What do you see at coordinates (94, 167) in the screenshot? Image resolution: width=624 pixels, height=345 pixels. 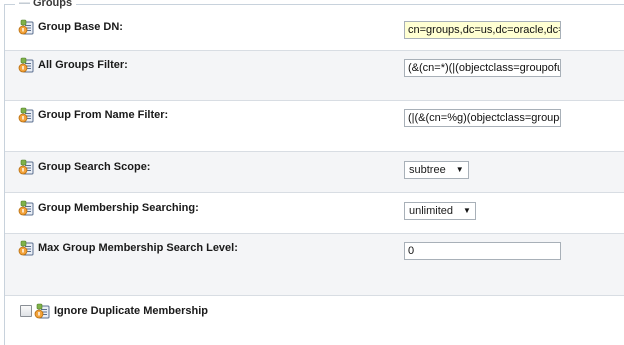 I see `group-search-scope-label: Group Search Scope:` at bounding box center [94, 167].